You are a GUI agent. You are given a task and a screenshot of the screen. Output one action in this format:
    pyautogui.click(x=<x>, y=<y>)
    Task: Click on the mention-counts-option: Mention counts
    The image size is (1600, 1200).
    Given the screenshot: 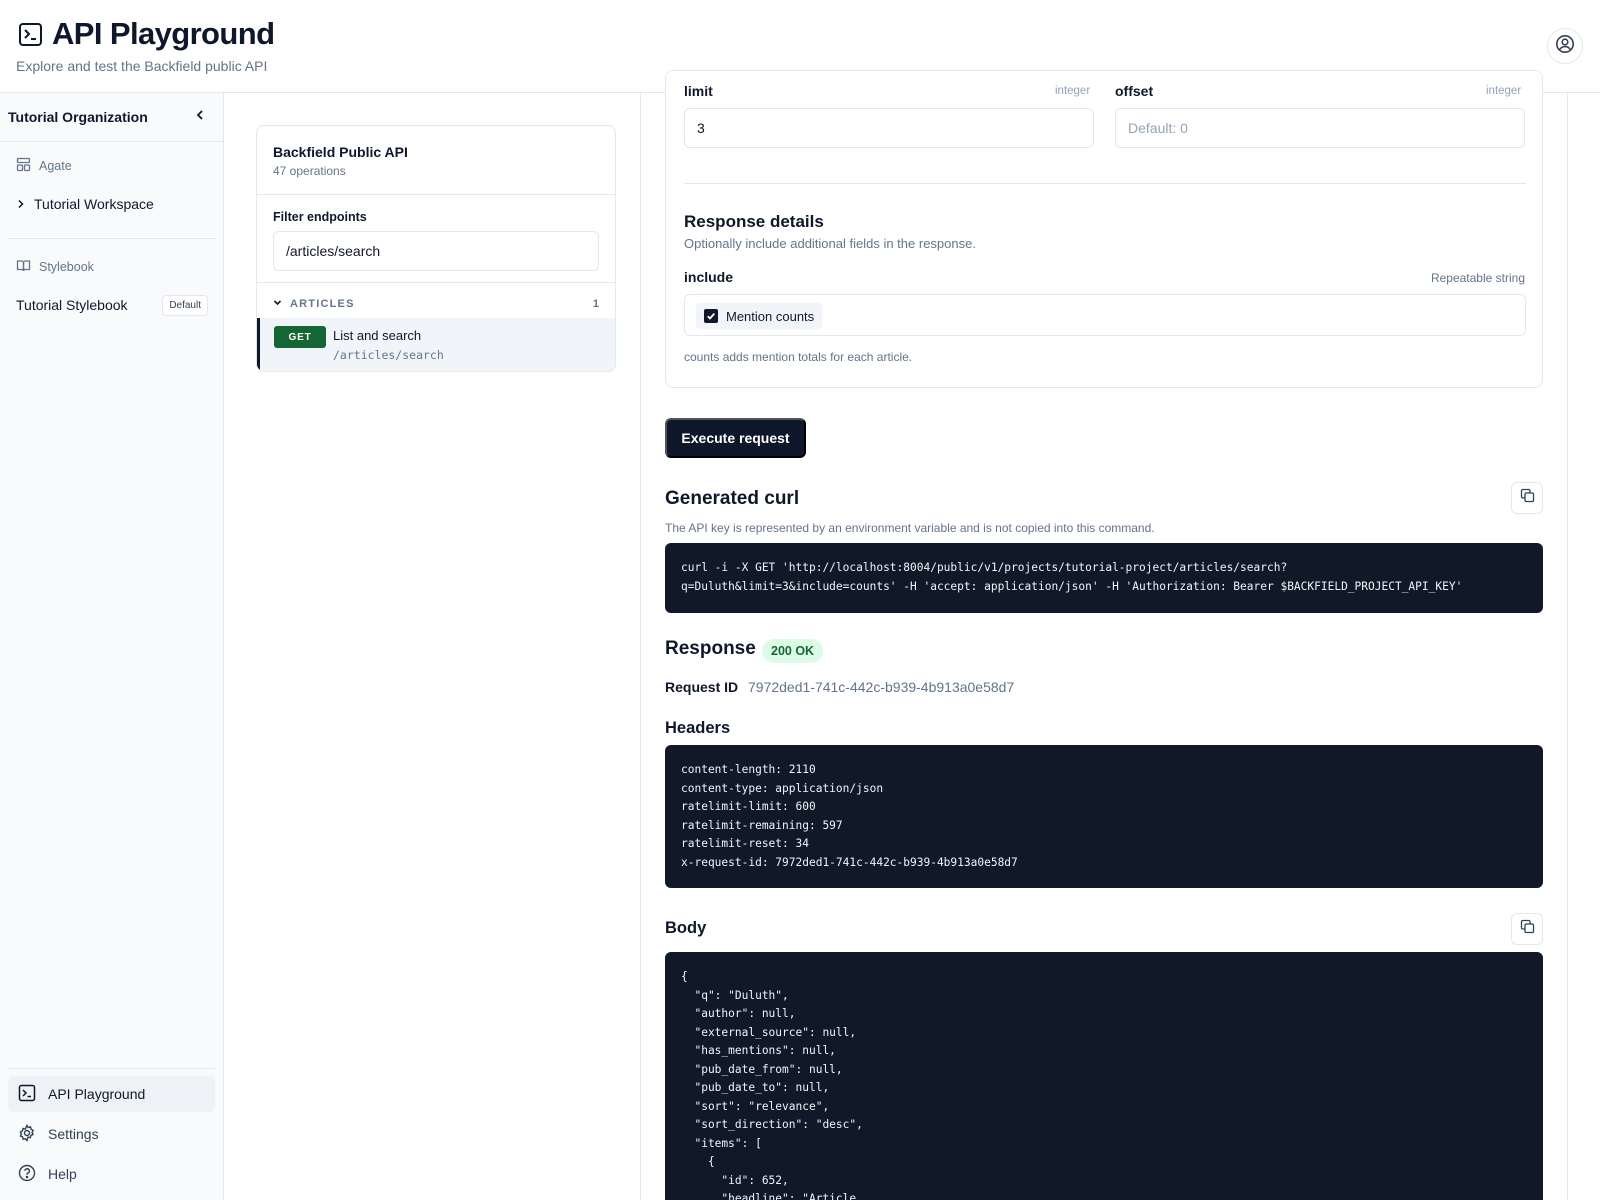 What is the action you would take?
    pyautogui.click(x=759, y=316)
    